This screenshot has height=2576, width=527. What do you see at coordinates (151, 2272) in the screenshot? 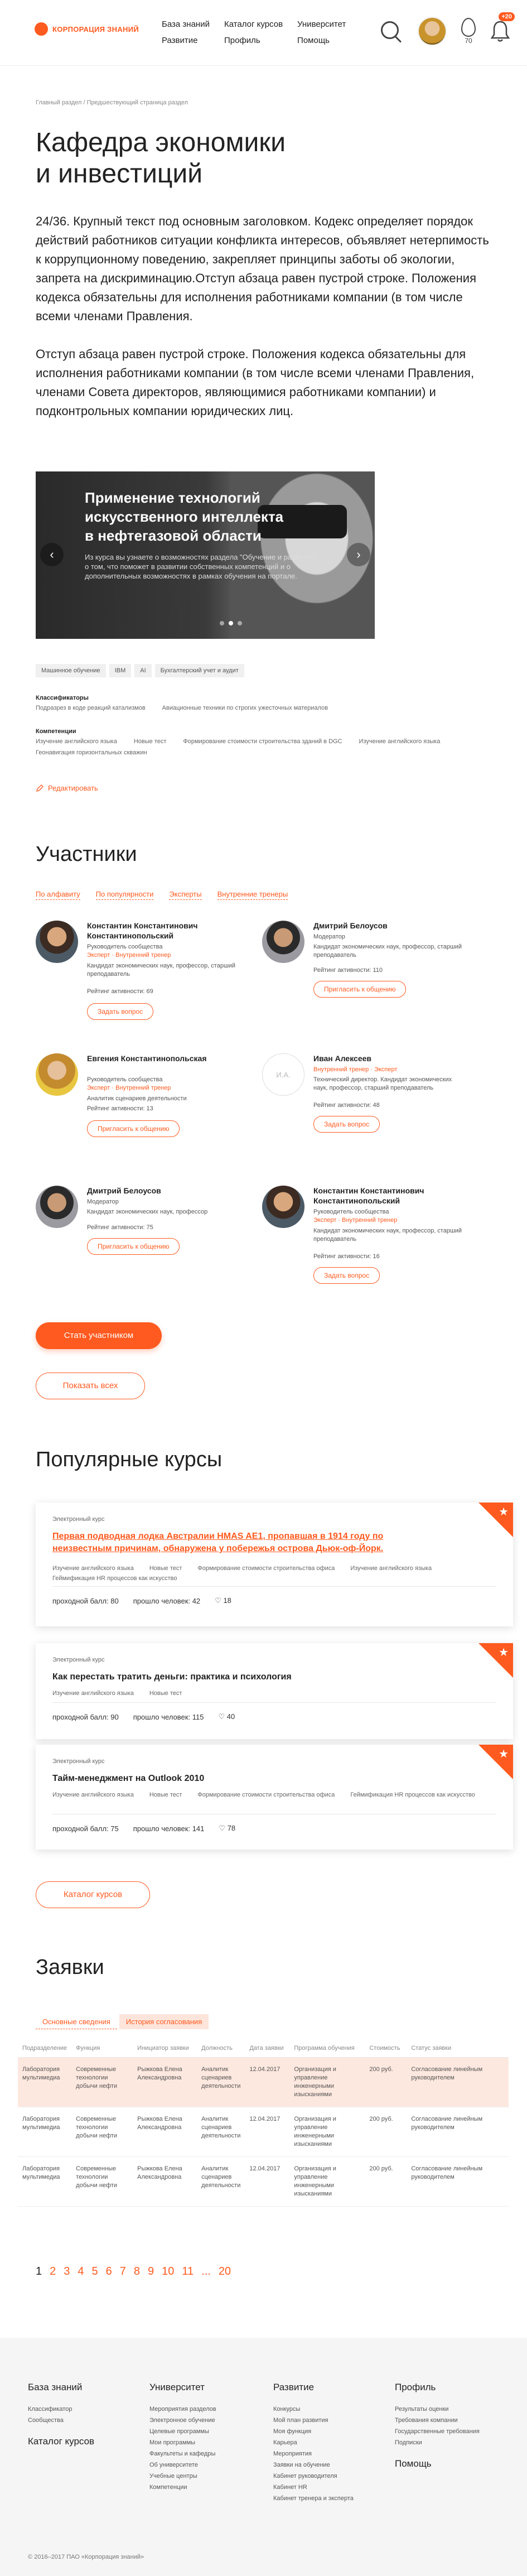
I see `page-link: 9` at bounding box center [151, 2272].